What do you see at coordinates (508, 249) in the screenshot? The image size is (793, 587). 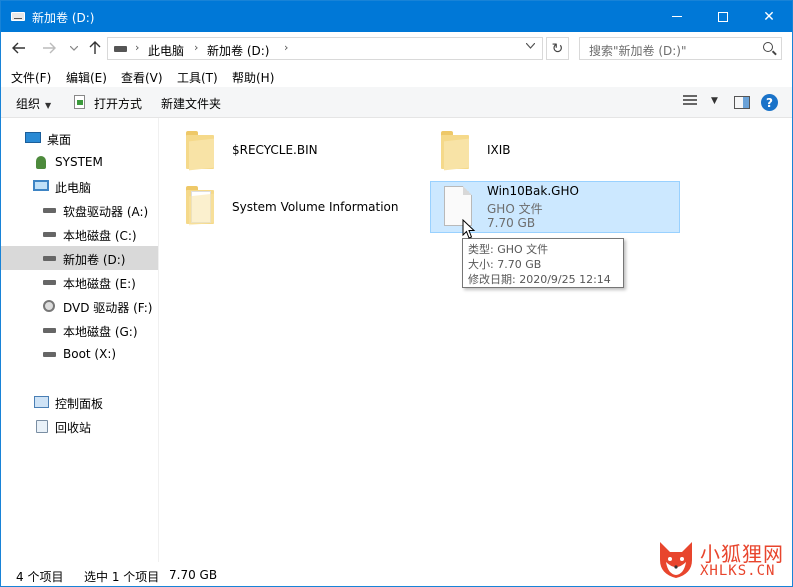 I see `tooltip-type: 类型: GHO 文件` at bounding box center [508, 249].